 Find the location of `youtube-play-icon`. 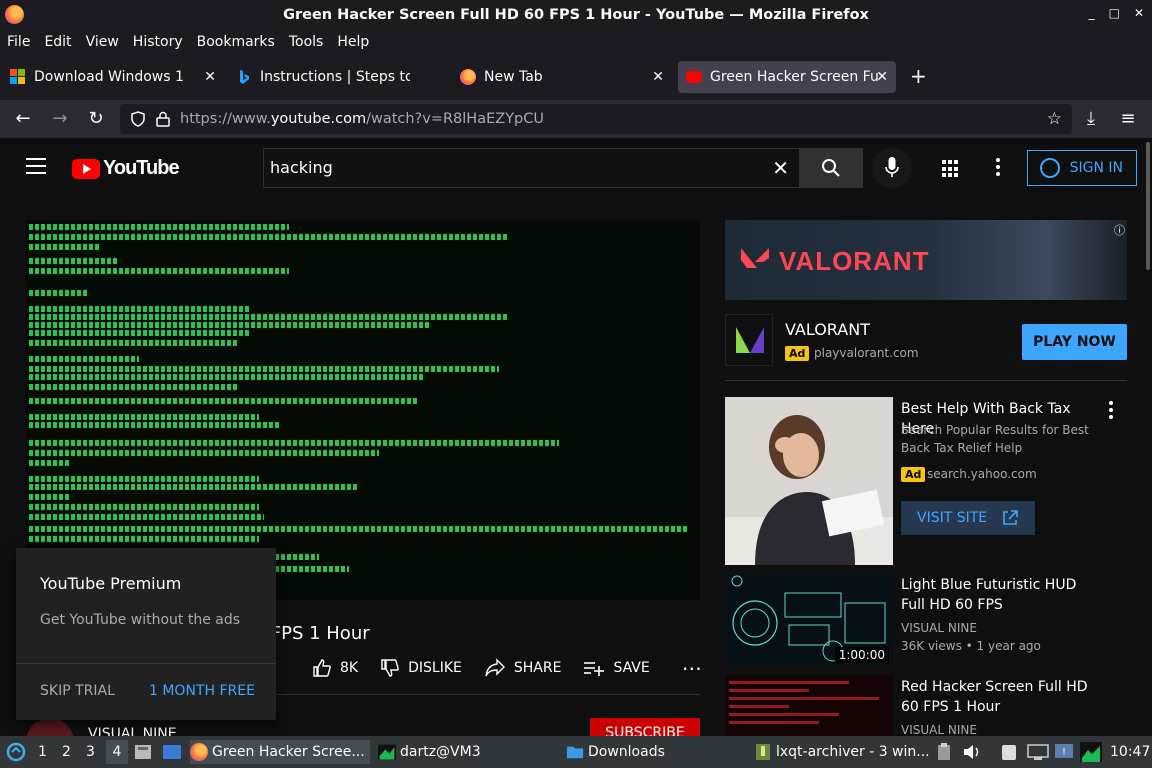

youtube-play-icon is located at coordinates (86, 168).